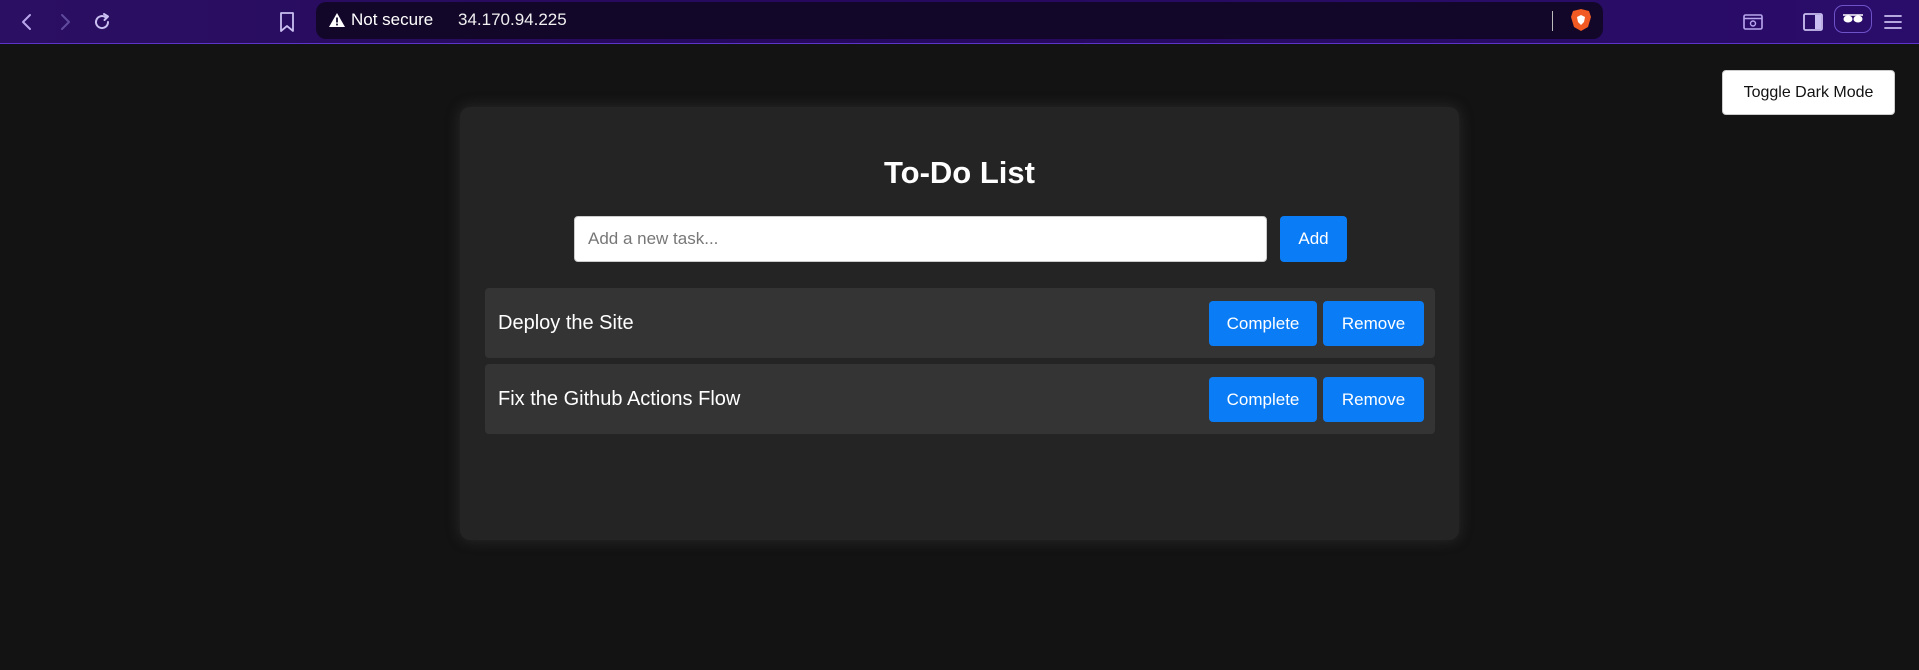  Describe the element at coordinates (1552, 21) in the screenshot. I see `address-divider` at that location.